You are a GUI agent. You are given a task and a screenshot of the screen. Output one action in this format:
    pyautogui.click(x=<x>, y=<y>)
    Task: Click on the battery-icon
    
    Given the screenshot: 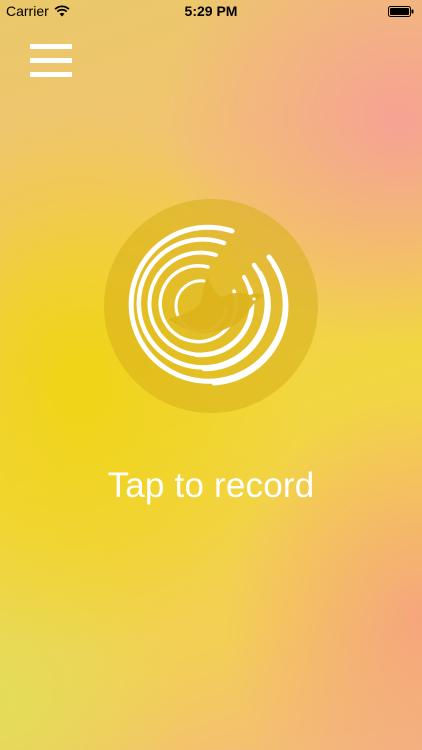 What is the action you would take?
    pyautogui.click(x=401, y=11)
    